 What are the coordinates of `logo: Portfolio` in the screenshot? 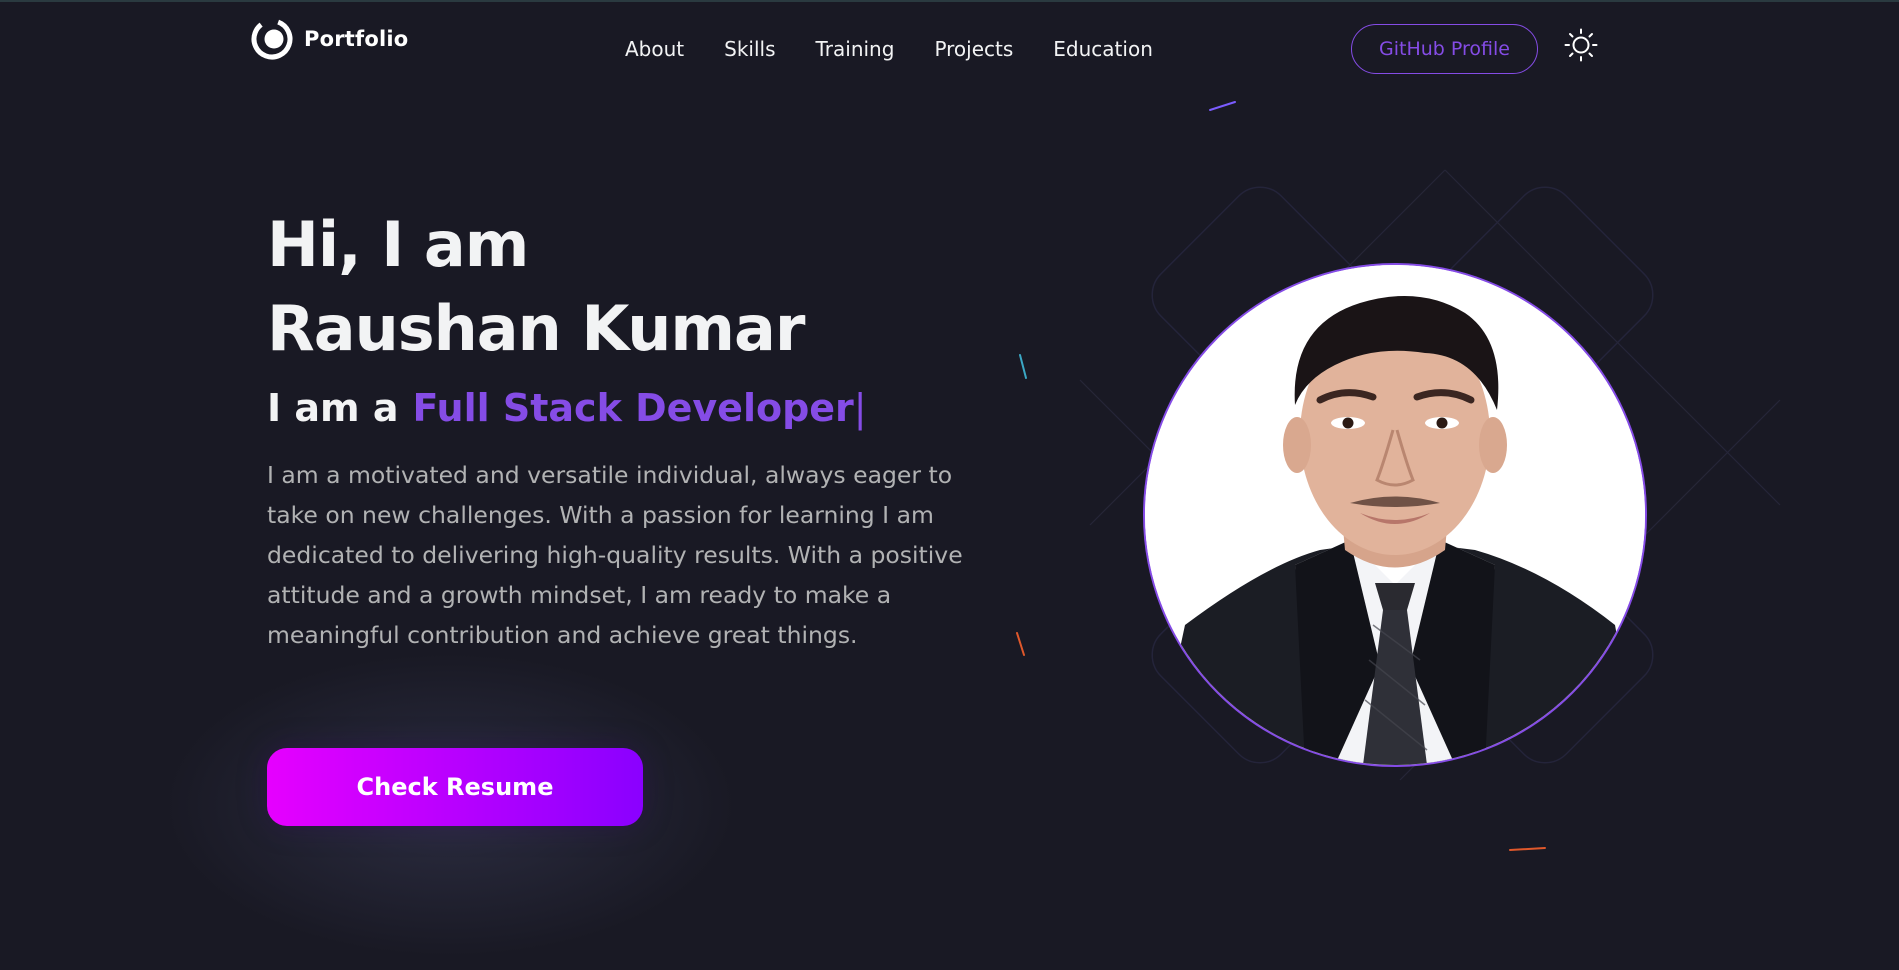 It's located at (329, 39).